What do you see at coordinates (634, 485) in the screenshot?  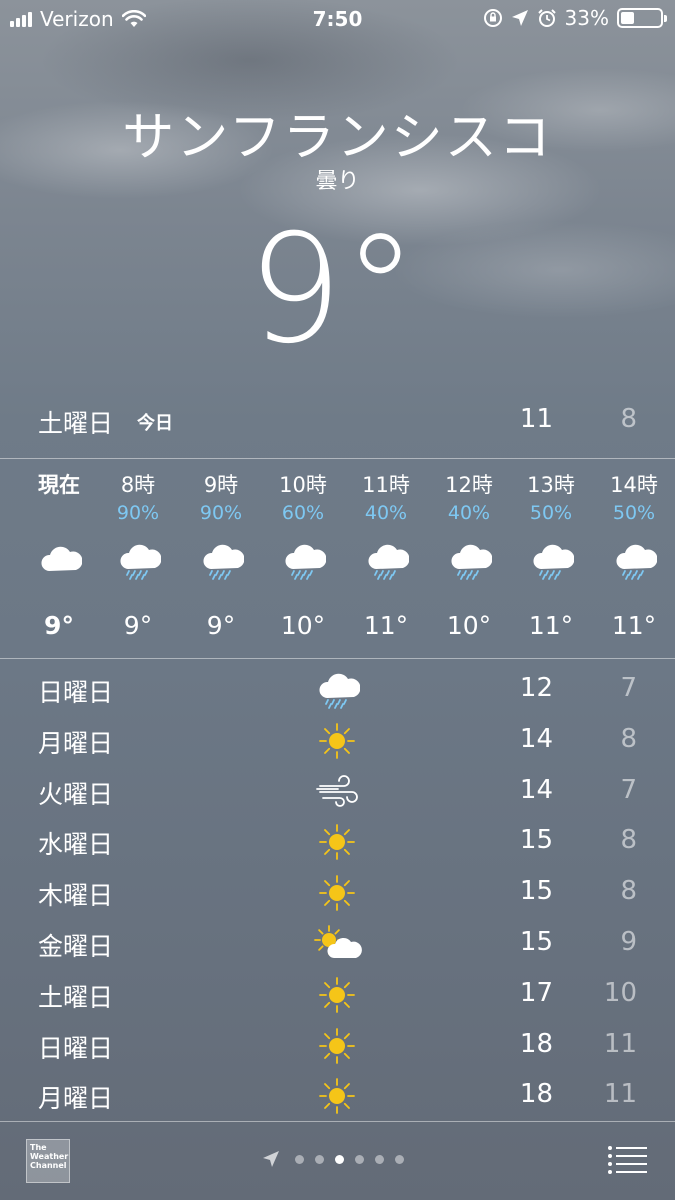 I see `hour-time: 14時` at bounding box center [634, 485].